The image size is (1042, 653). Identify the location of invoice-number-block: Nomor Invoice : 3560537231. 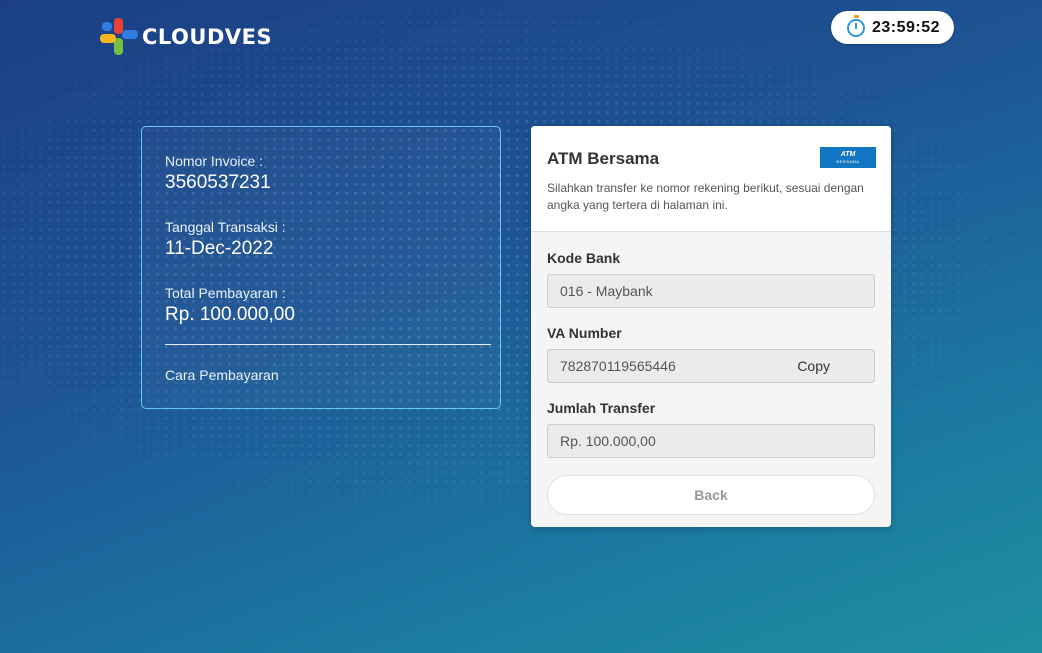
(321, 173).